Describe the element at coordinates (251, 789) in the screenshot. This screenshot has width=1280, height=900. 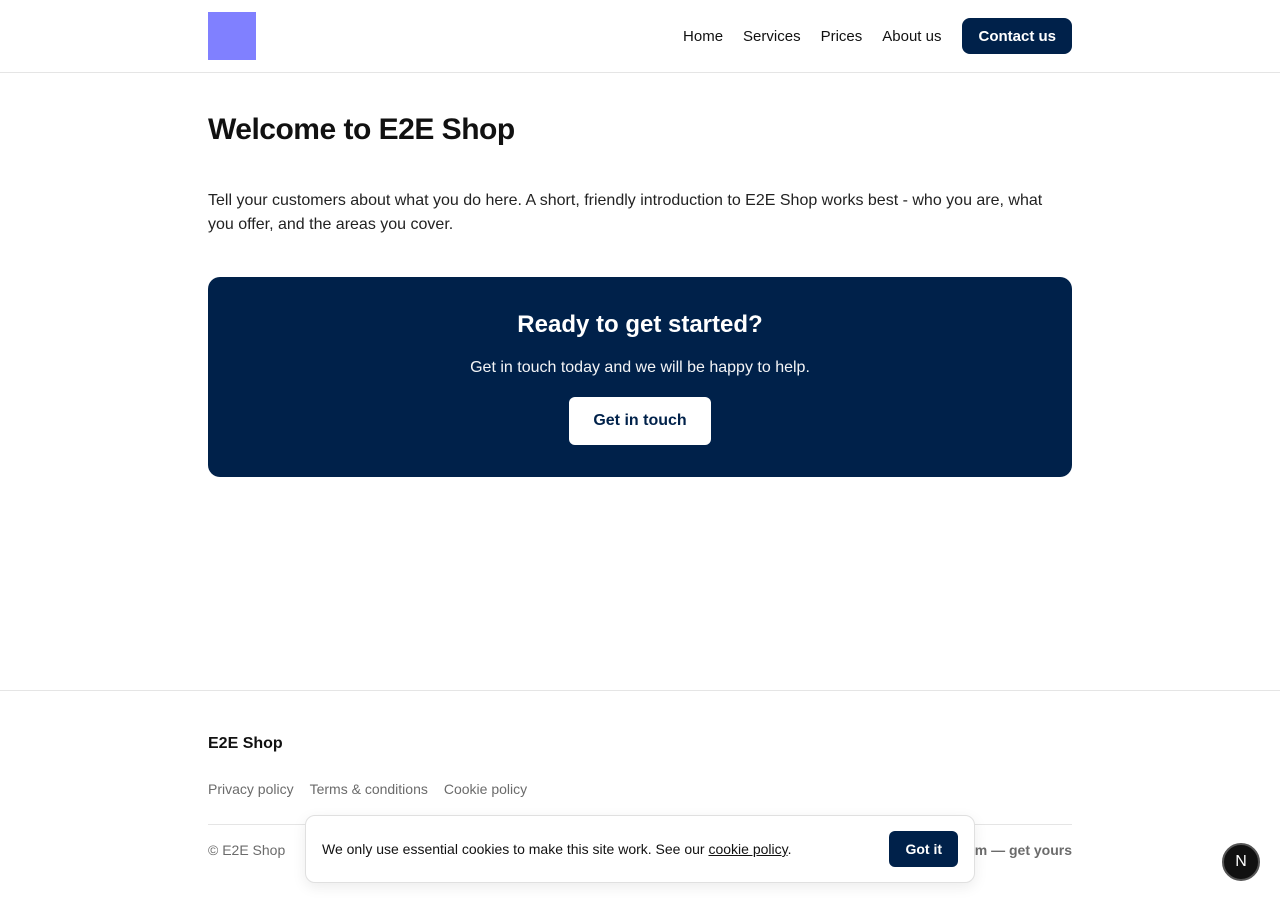
I see `privacy-policy-link: Privacy policy` at that location.